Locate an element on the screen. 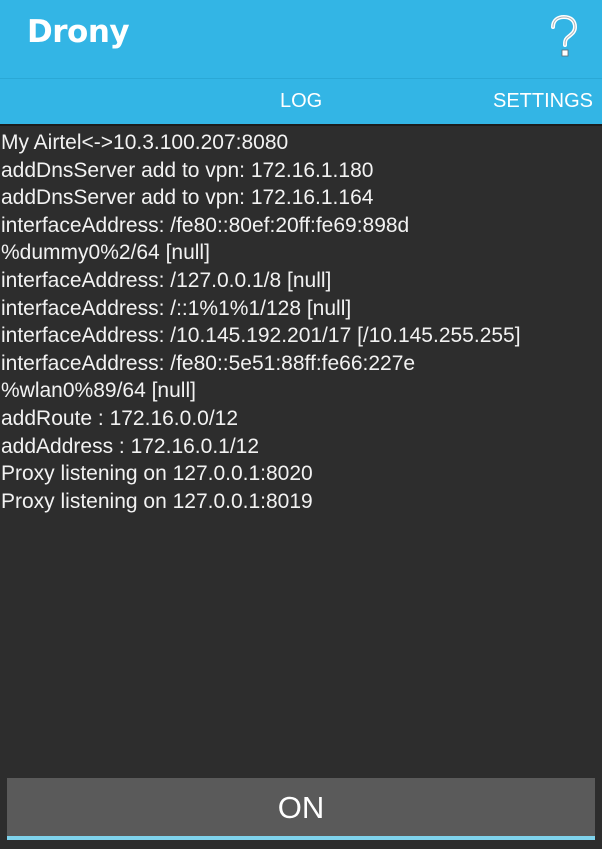 The image size is (602, 849). log-line: interfaceAddress: /127.0.0.1/8 [null] is located at coordinates (166, 280).